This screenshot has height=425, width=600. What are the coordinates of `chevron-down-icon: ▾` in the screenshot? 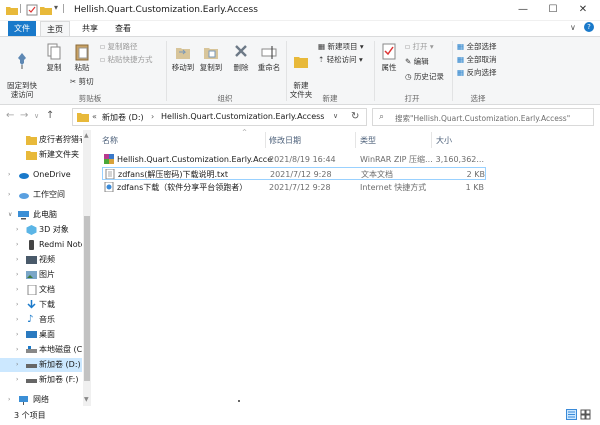 It's located at (56, 7).